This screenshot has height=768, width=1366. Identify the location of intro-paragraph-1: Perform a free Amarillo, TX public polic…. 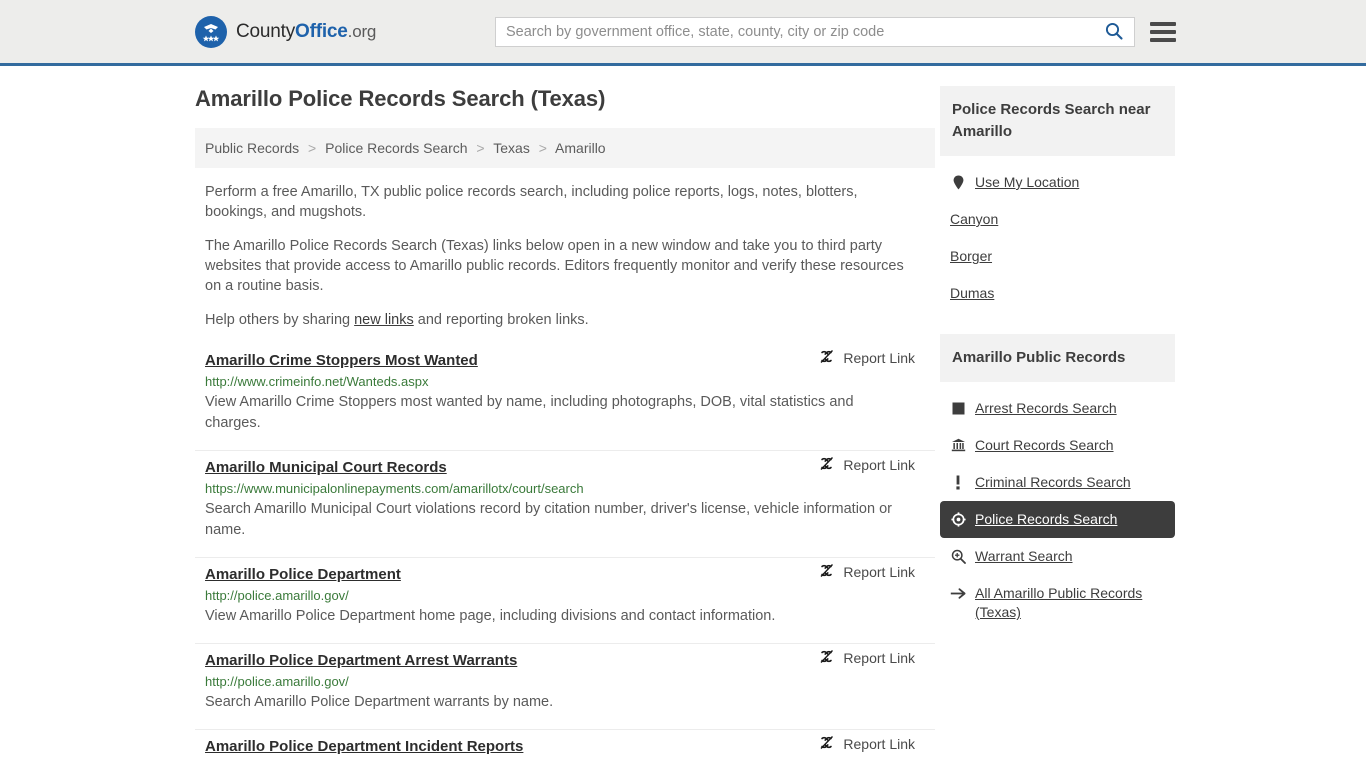
(531, 202).